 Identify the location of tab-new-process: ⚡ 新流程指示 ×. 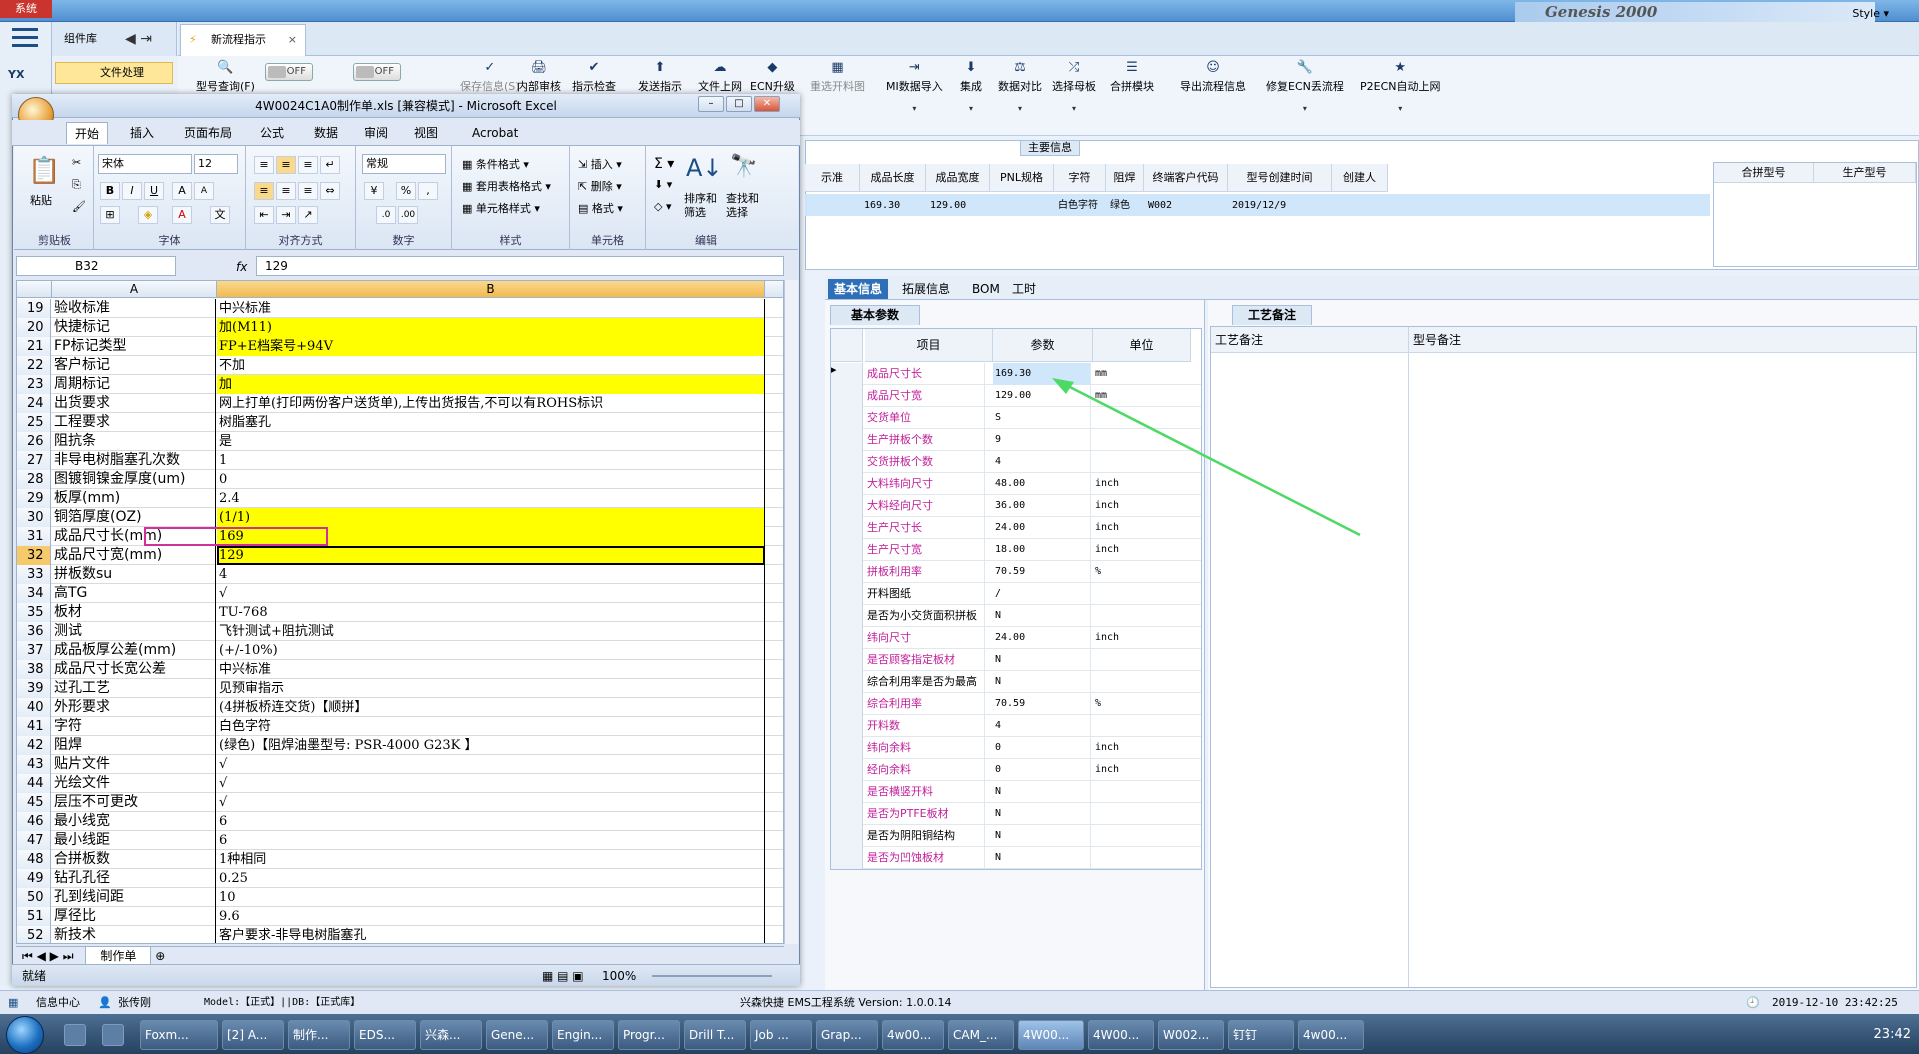
(243, 40).